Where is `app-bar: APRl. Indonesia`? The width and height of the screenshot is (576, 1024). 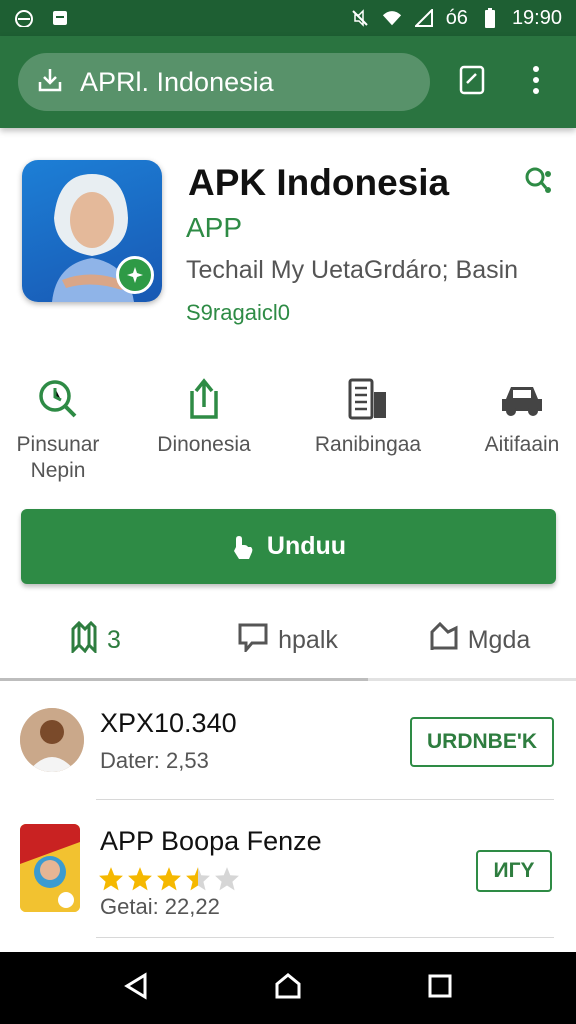
app-bar: APRl. Indonesia is located at coordinates (288, 82).